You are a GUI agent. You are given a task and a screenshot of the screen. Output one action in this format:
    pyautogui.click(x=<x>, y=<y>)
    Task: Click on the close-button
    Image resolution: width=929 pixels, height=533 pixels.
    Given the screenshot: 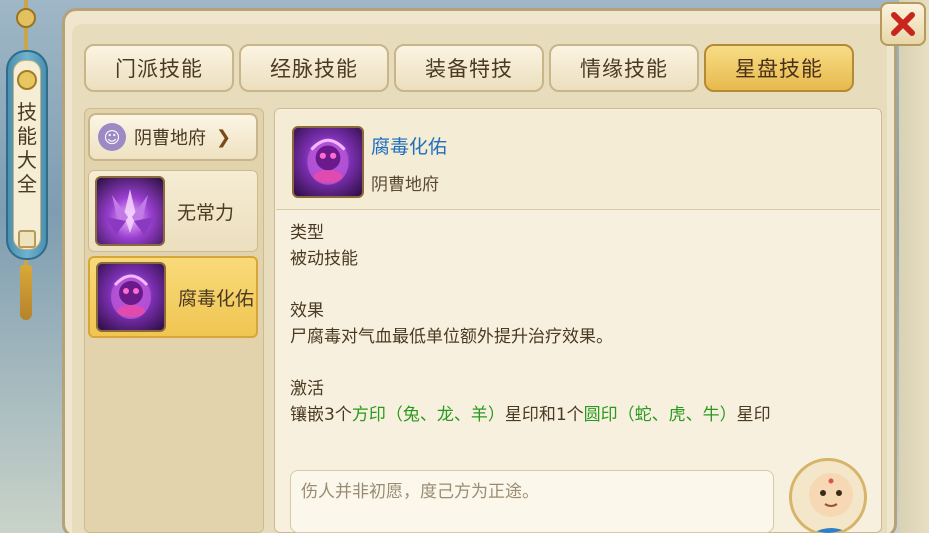 What is the action you would take?
    pyautogui.click(x=903, y=24)
    